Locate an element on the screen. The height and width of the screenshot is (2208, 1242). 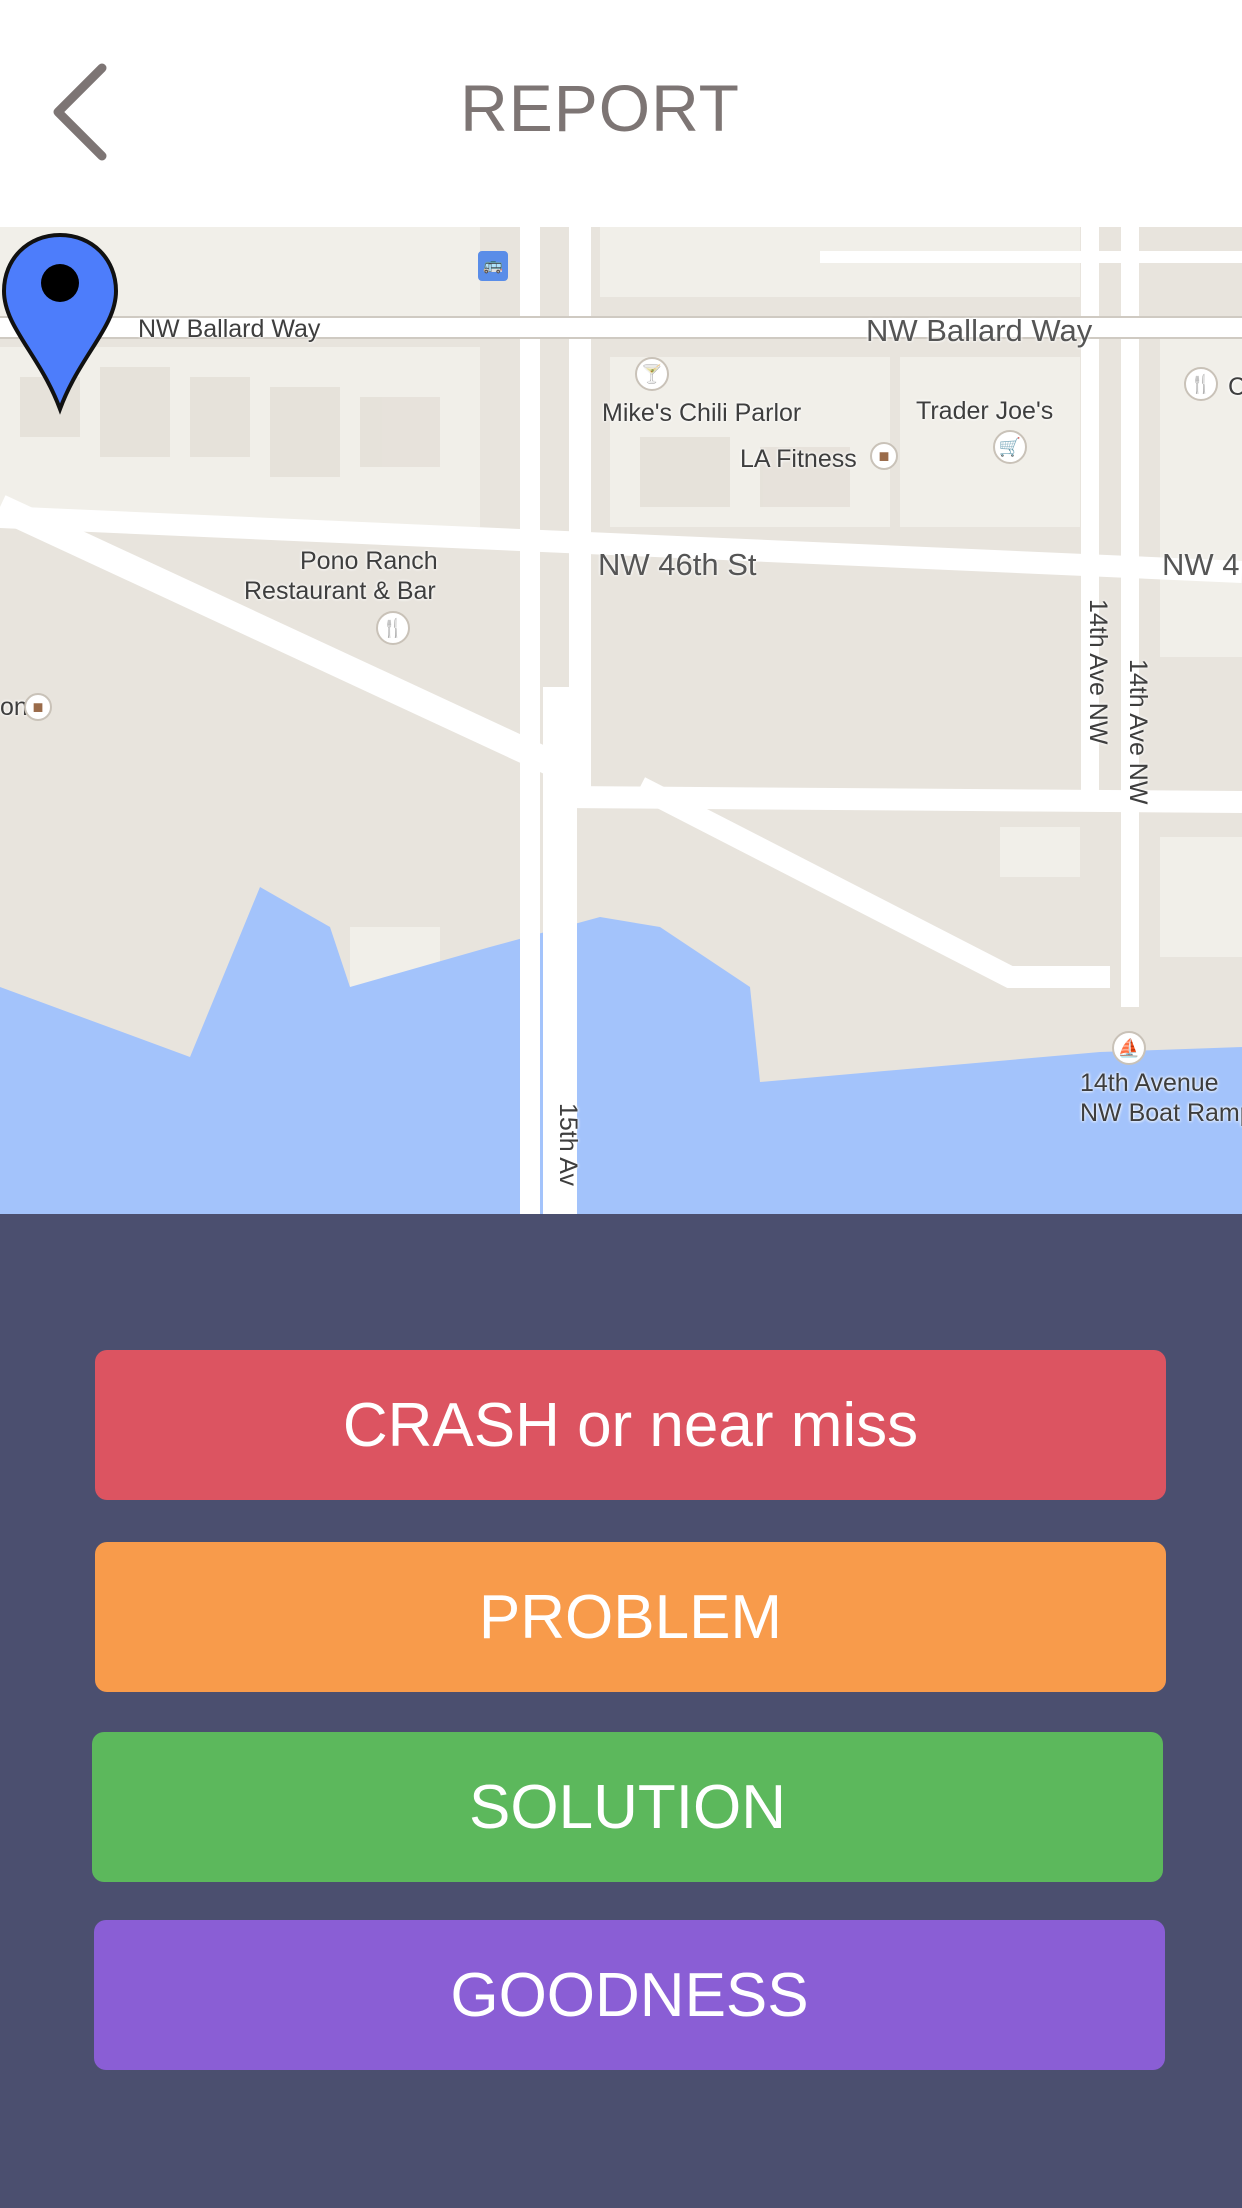
bus-stop-icon: 🚌 is located at coordinates (493, 266).